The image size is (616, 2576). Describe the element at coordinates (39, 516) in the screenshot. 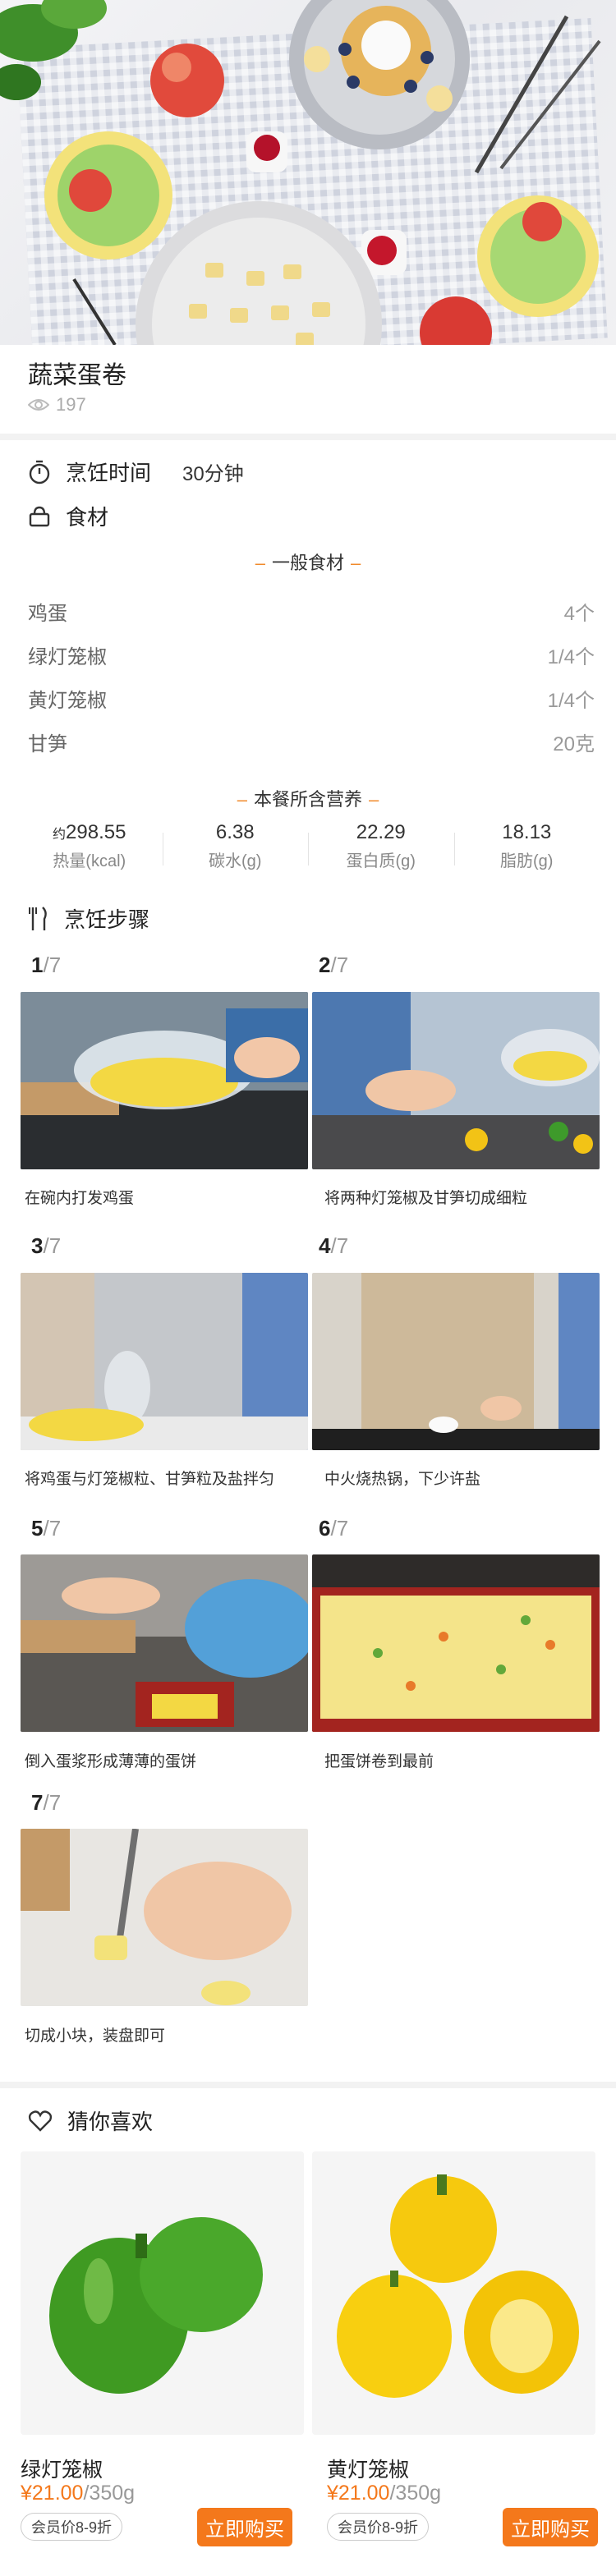

I see `basket-icon` at that location.